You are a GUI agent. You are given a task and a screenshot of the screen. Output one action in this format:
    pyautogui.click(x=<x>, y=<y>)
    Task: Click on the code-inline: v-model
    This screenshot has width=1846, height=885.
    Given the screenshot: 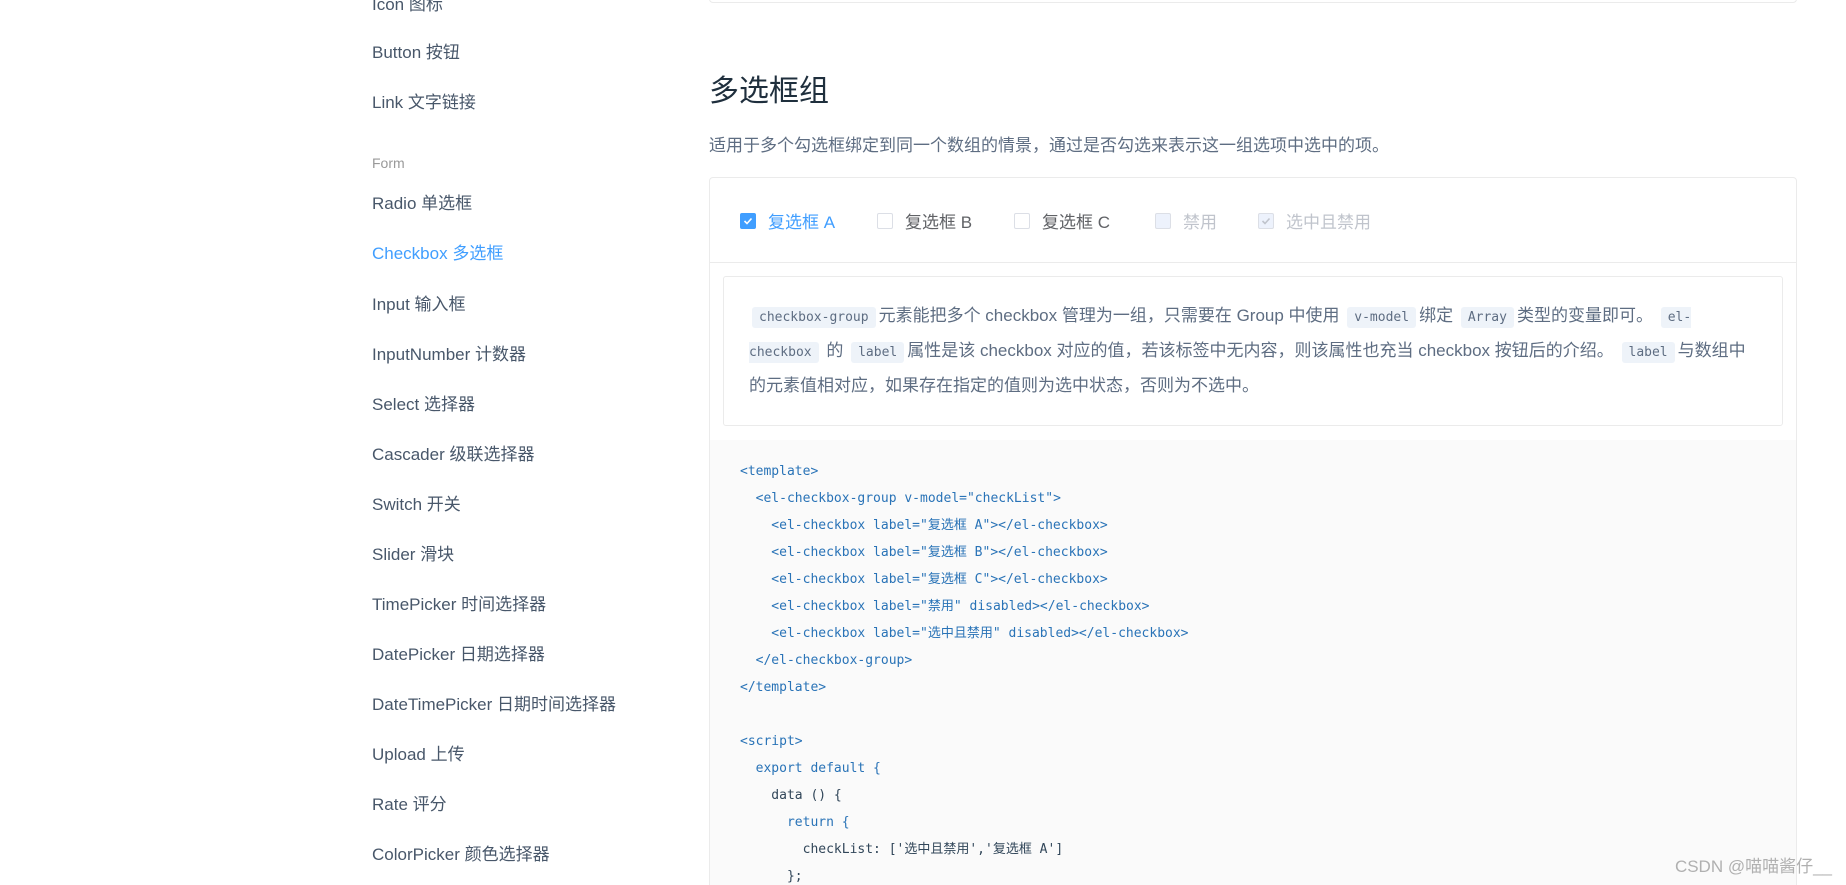 What is the action you would take?
    pyautogui.click(x=1382, y=317)
    